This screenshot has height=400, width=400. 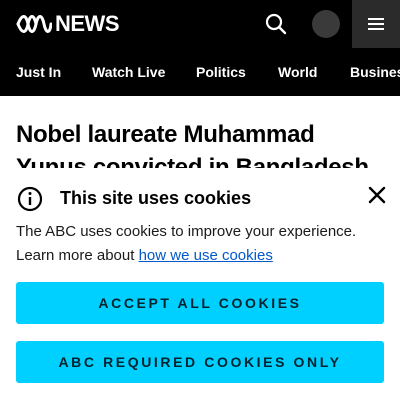 What do you see at coordinates (200, 362) in the screenshot?
I see `required-cookies-only-button: ABC REQUIRED COOKIES ONLY` at bounding box center [200, 362].